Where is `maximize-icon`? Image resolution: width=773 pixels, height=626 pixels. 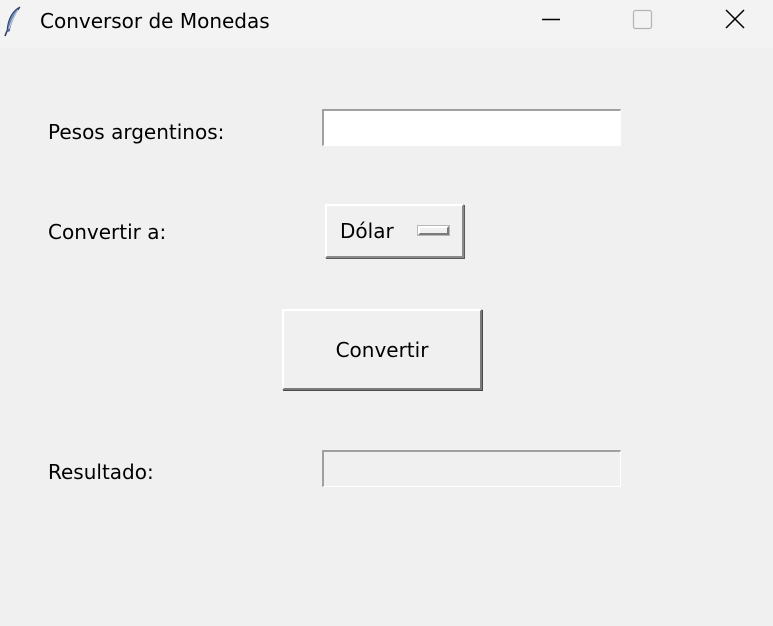
maximize-icon is located at coordinates (642, 19).